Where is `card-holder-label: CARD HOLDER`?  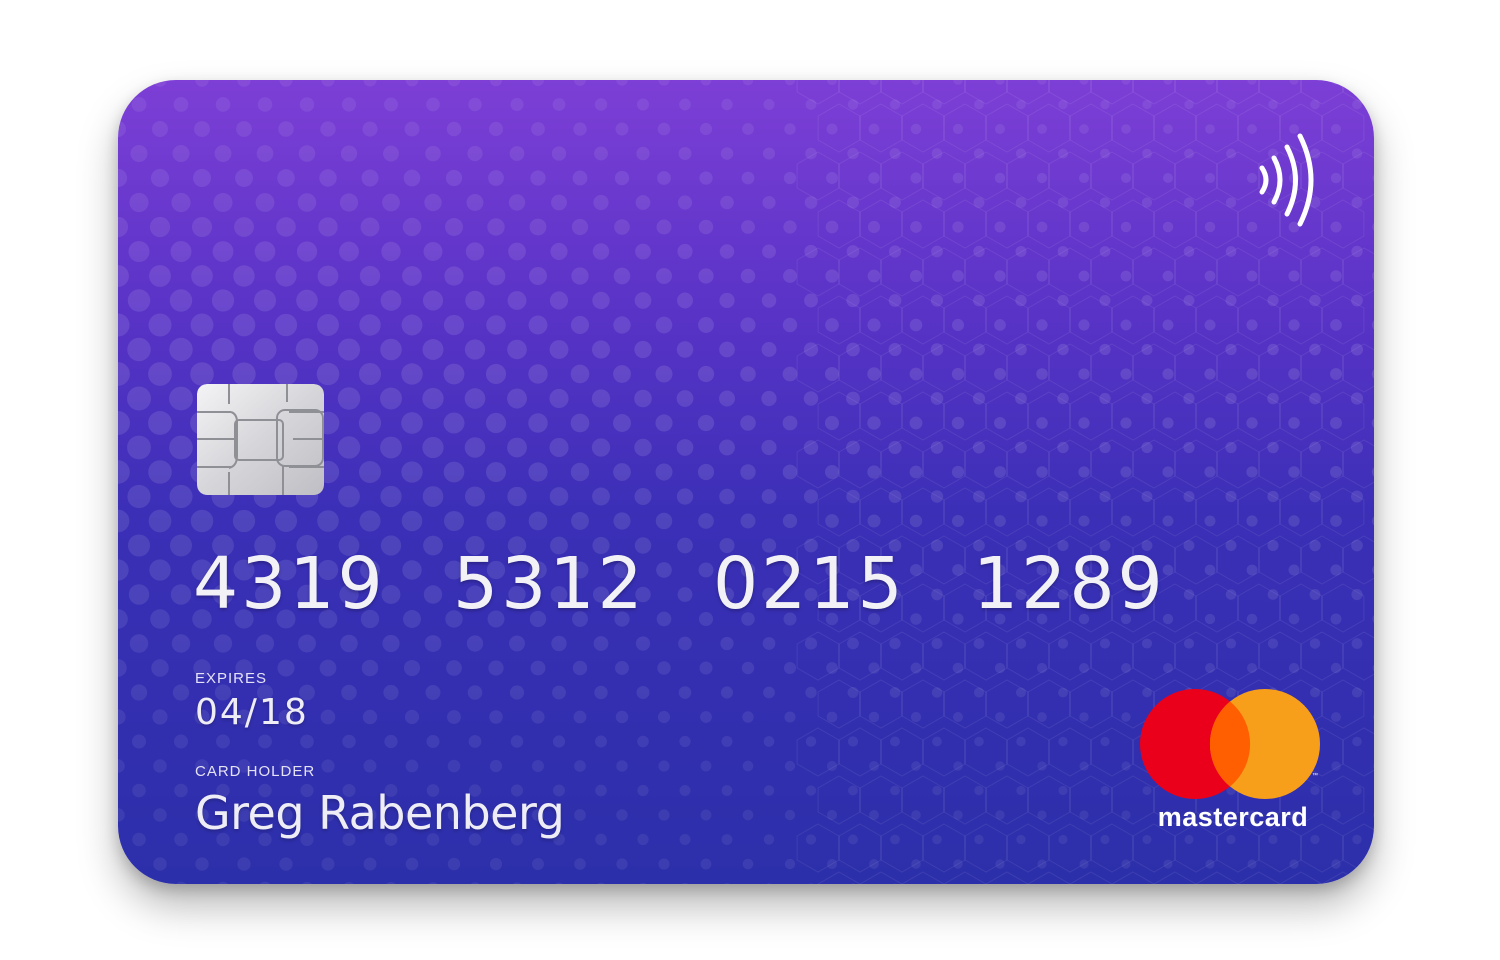
card-holder-label: CARD HOLDER is located at coordinates (255, 771).